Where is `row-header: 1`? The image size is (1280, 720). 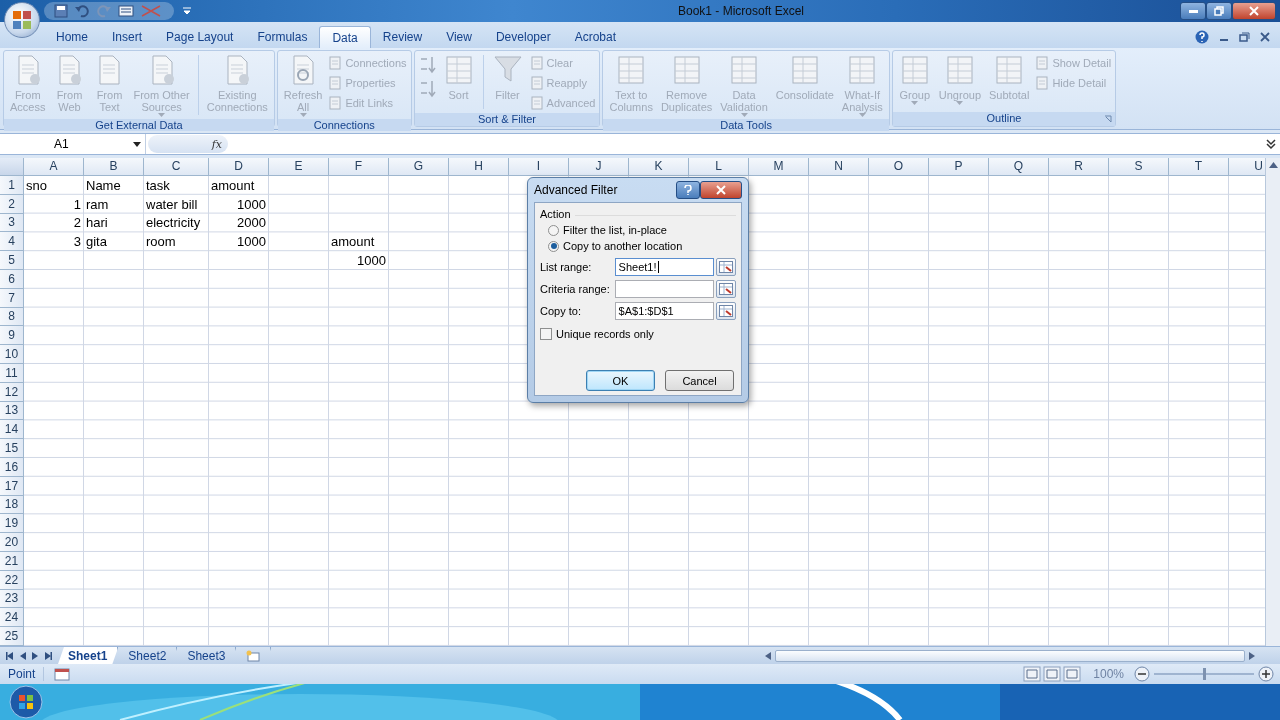
row-header: 1 is located at coordinates (12, 185).